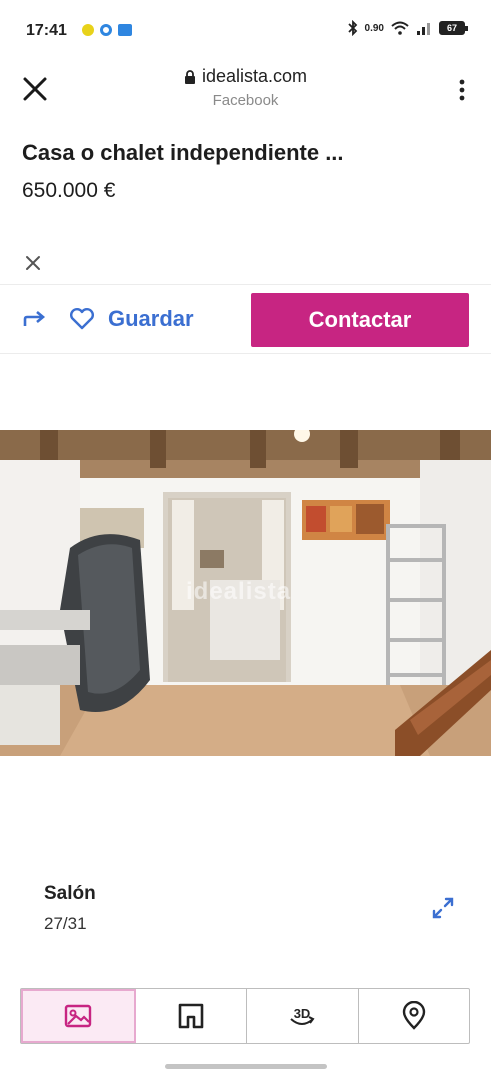 Image resolution: width=491 pixels, height=1080 pixels. What do you see at coordinates (33, 263) in the screenshot?
I see `dismiss-icon` at bounding box center [33, 263].